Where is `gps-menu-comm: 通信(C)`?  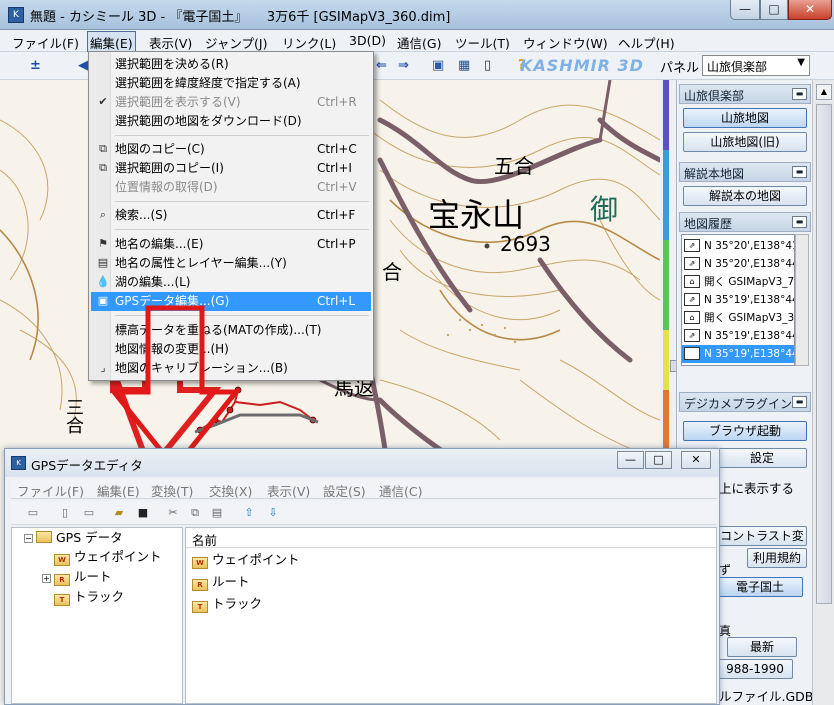
gps-menu-comm: 通信(C) is located at coordinates (400, 490).